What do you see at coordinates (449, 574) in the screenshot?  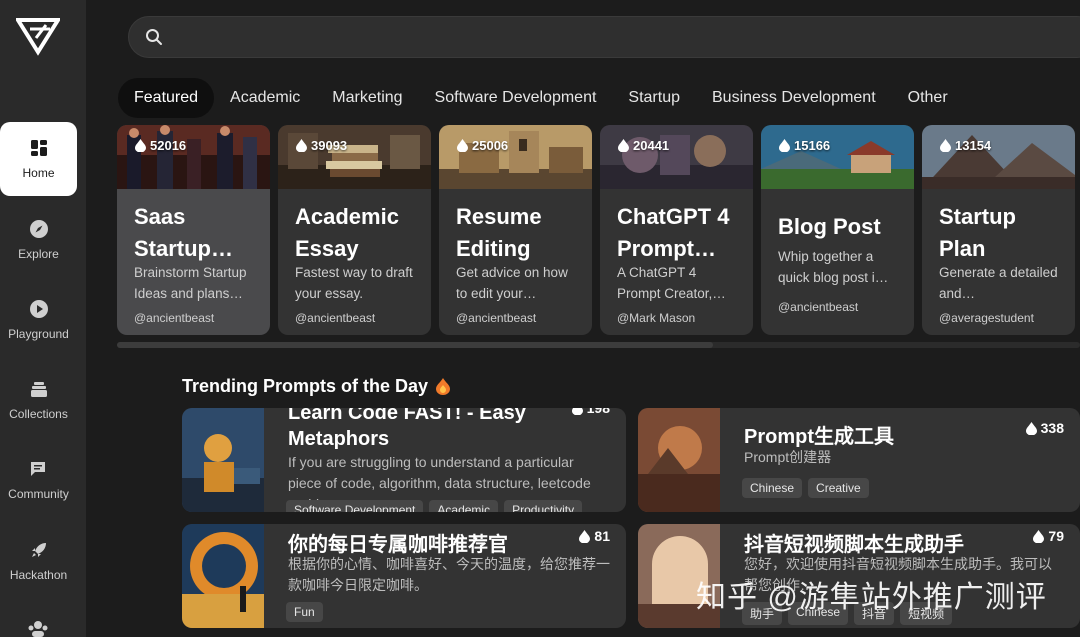 I see `item-description: 根据你的心情、咖啡喜好、今天的温度，给您推荐一款咖啡今日限定咖啡。` at bounding box center [449, 574].